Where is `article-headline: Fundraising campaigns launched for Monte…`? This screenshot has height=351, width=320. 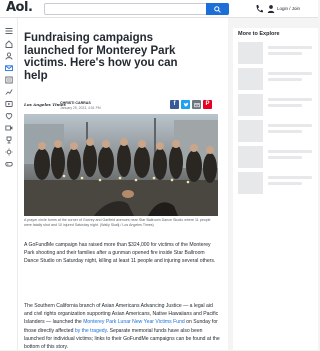 article-headline: Fundraising campaigns launched for Monte… is located at coordinates (101, 57).